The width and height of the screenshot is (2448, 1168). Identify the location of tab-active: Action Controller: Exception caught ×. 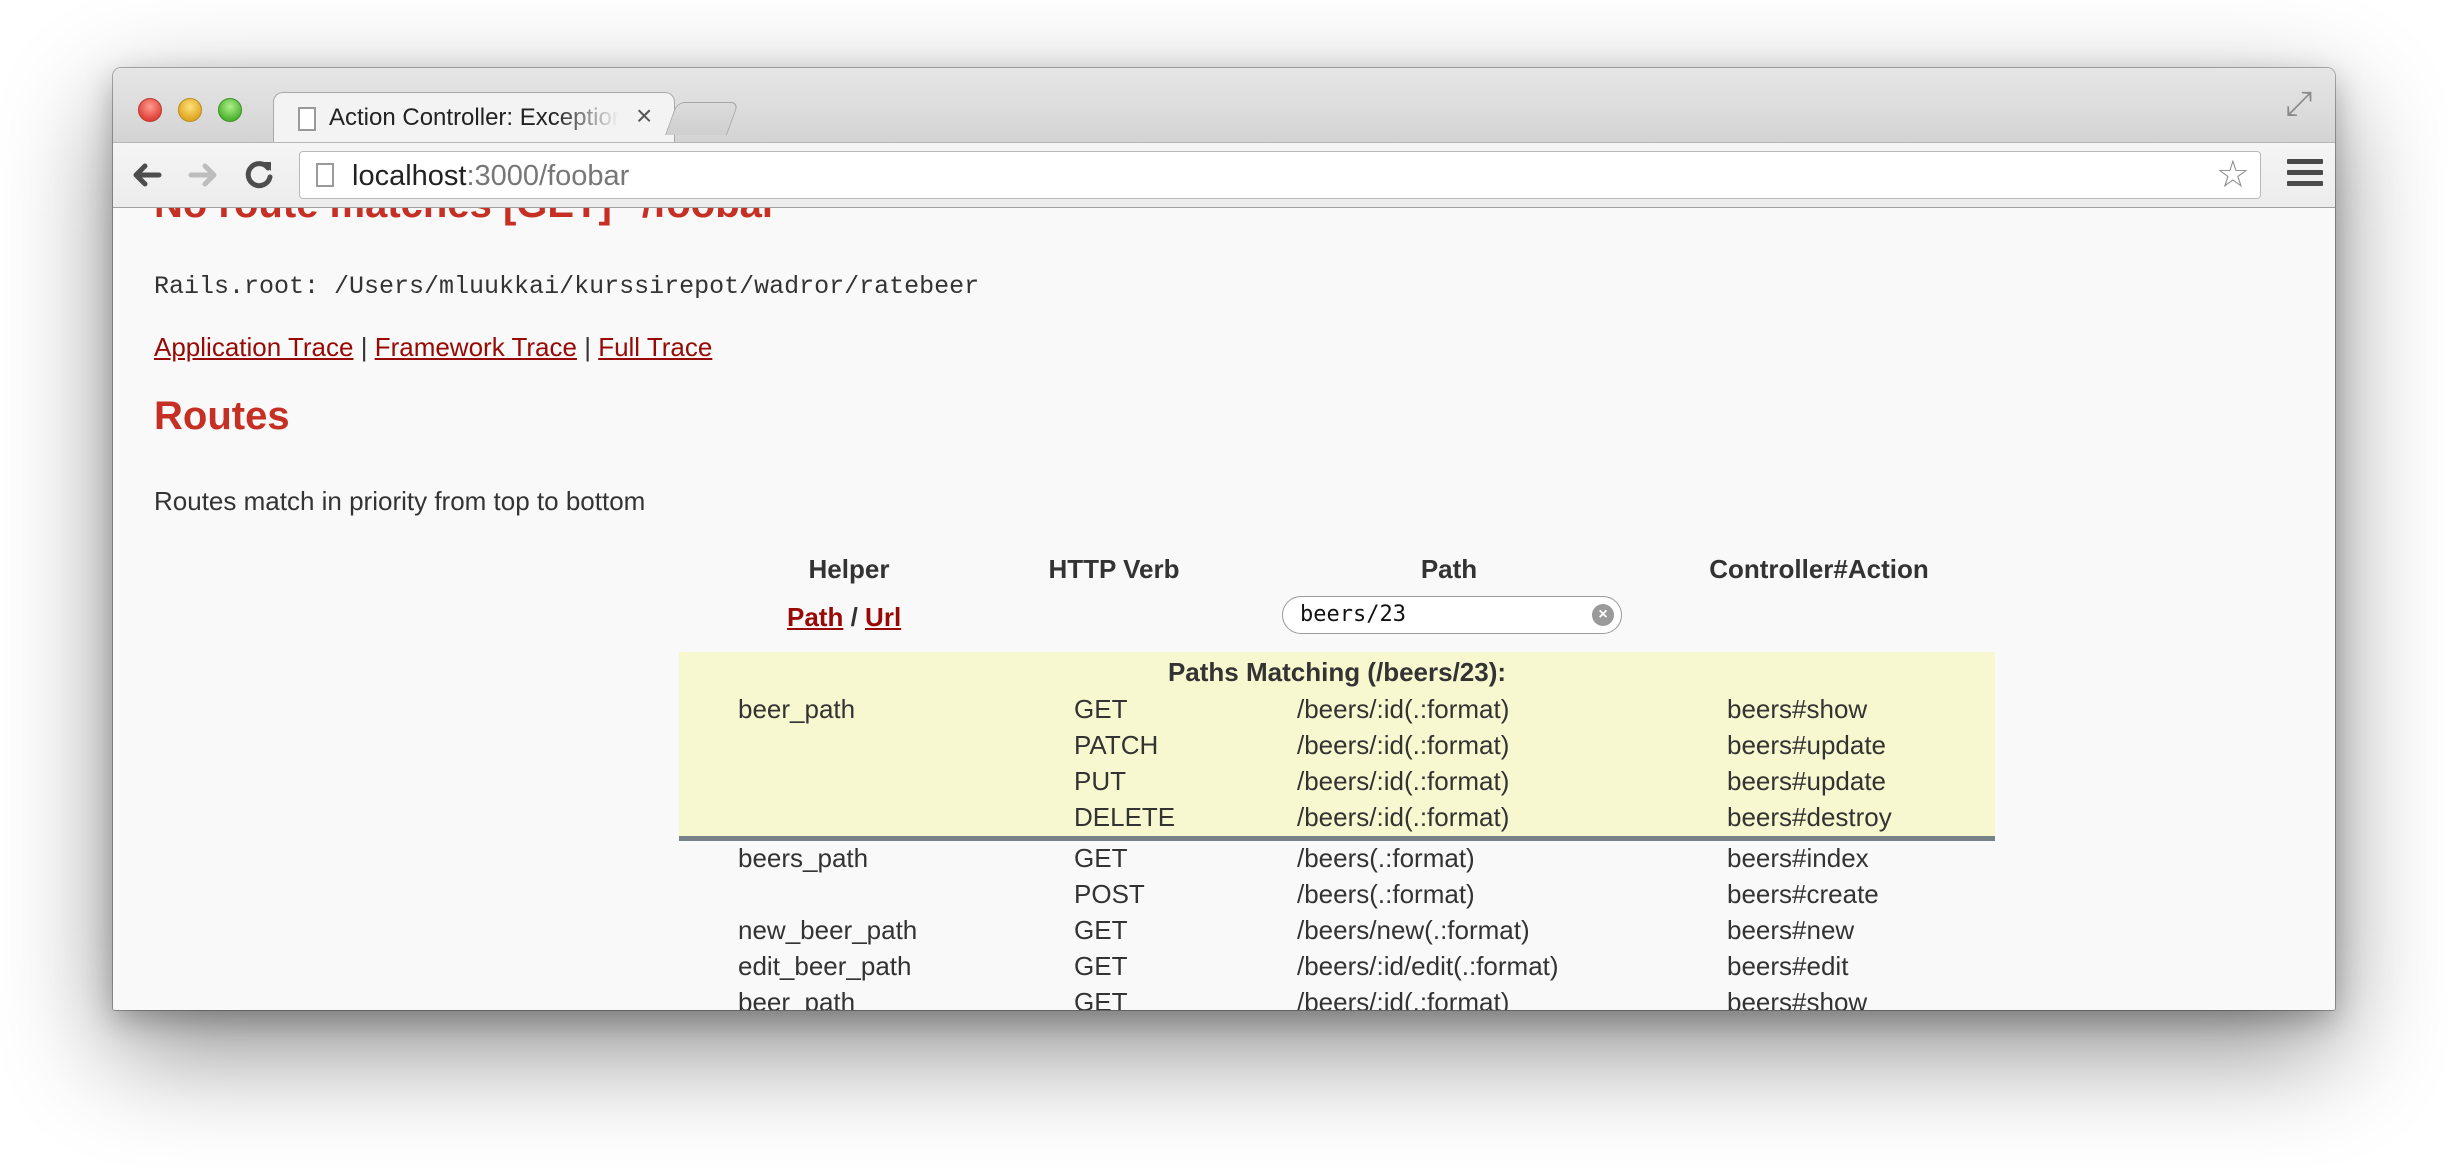
(474, 118).